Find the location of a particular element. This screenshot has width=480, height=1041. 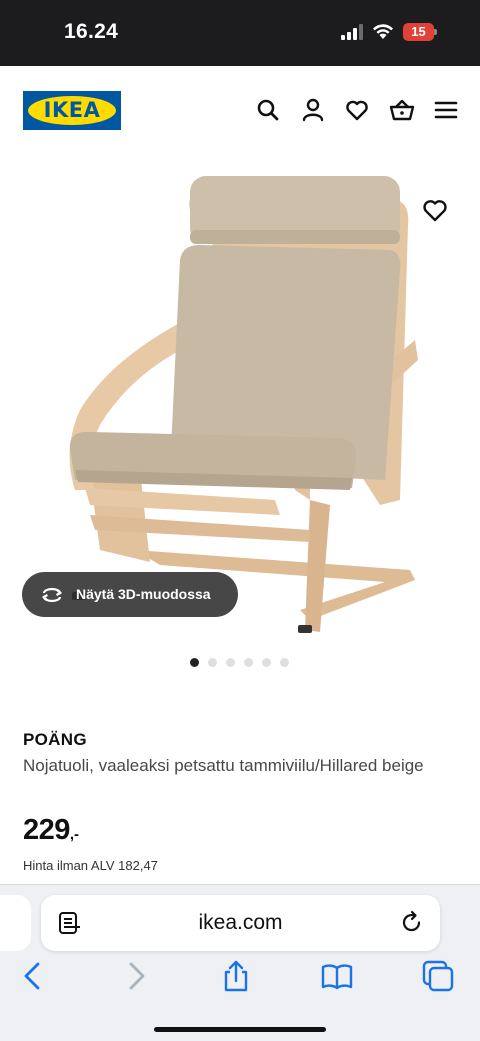

back-icon is located at coordinates (33, 976).